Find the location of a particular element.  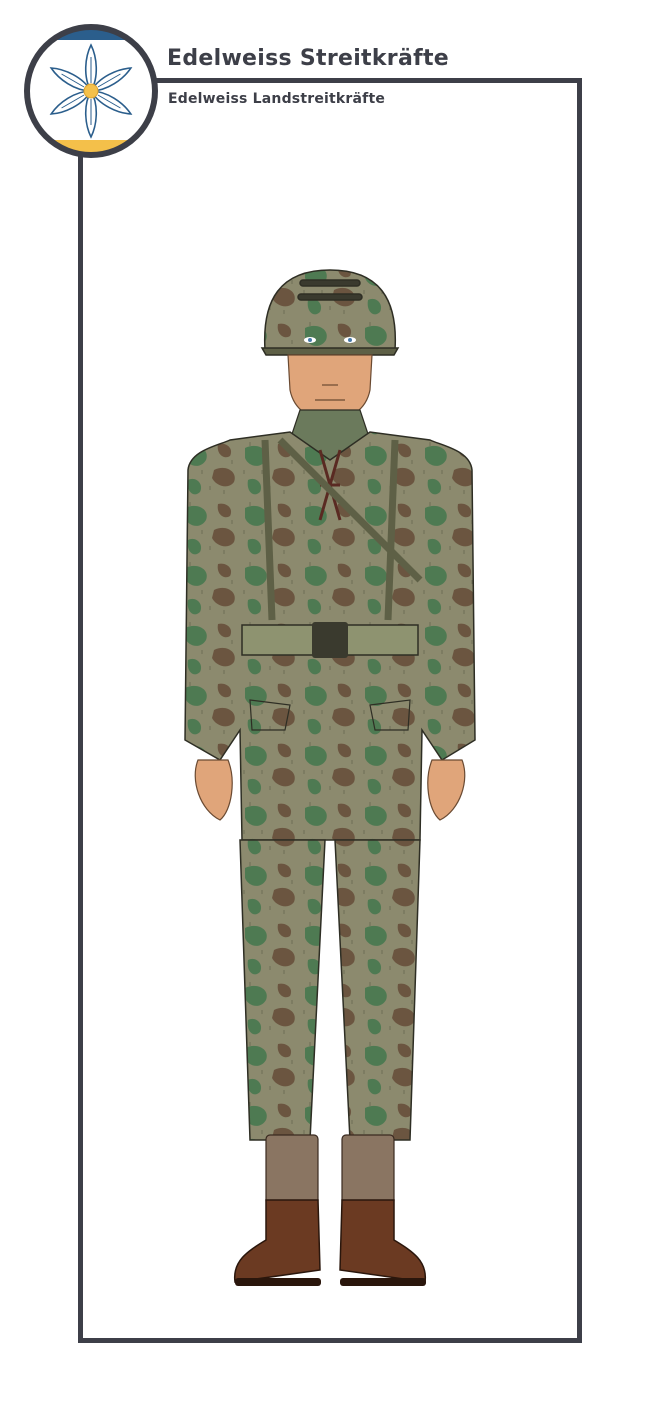

trousers is located at coordinates (330, 990).